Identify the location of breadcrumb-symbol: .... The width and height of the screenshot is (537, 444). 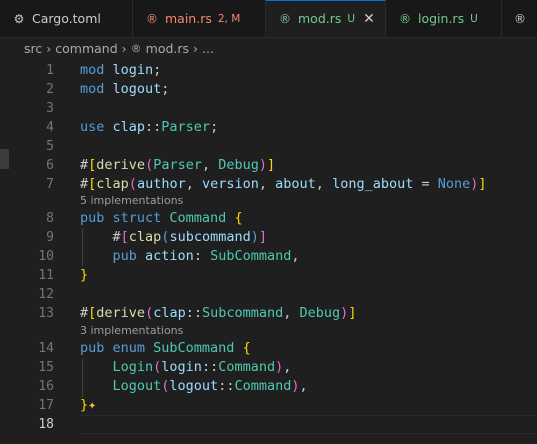
(208, 48).